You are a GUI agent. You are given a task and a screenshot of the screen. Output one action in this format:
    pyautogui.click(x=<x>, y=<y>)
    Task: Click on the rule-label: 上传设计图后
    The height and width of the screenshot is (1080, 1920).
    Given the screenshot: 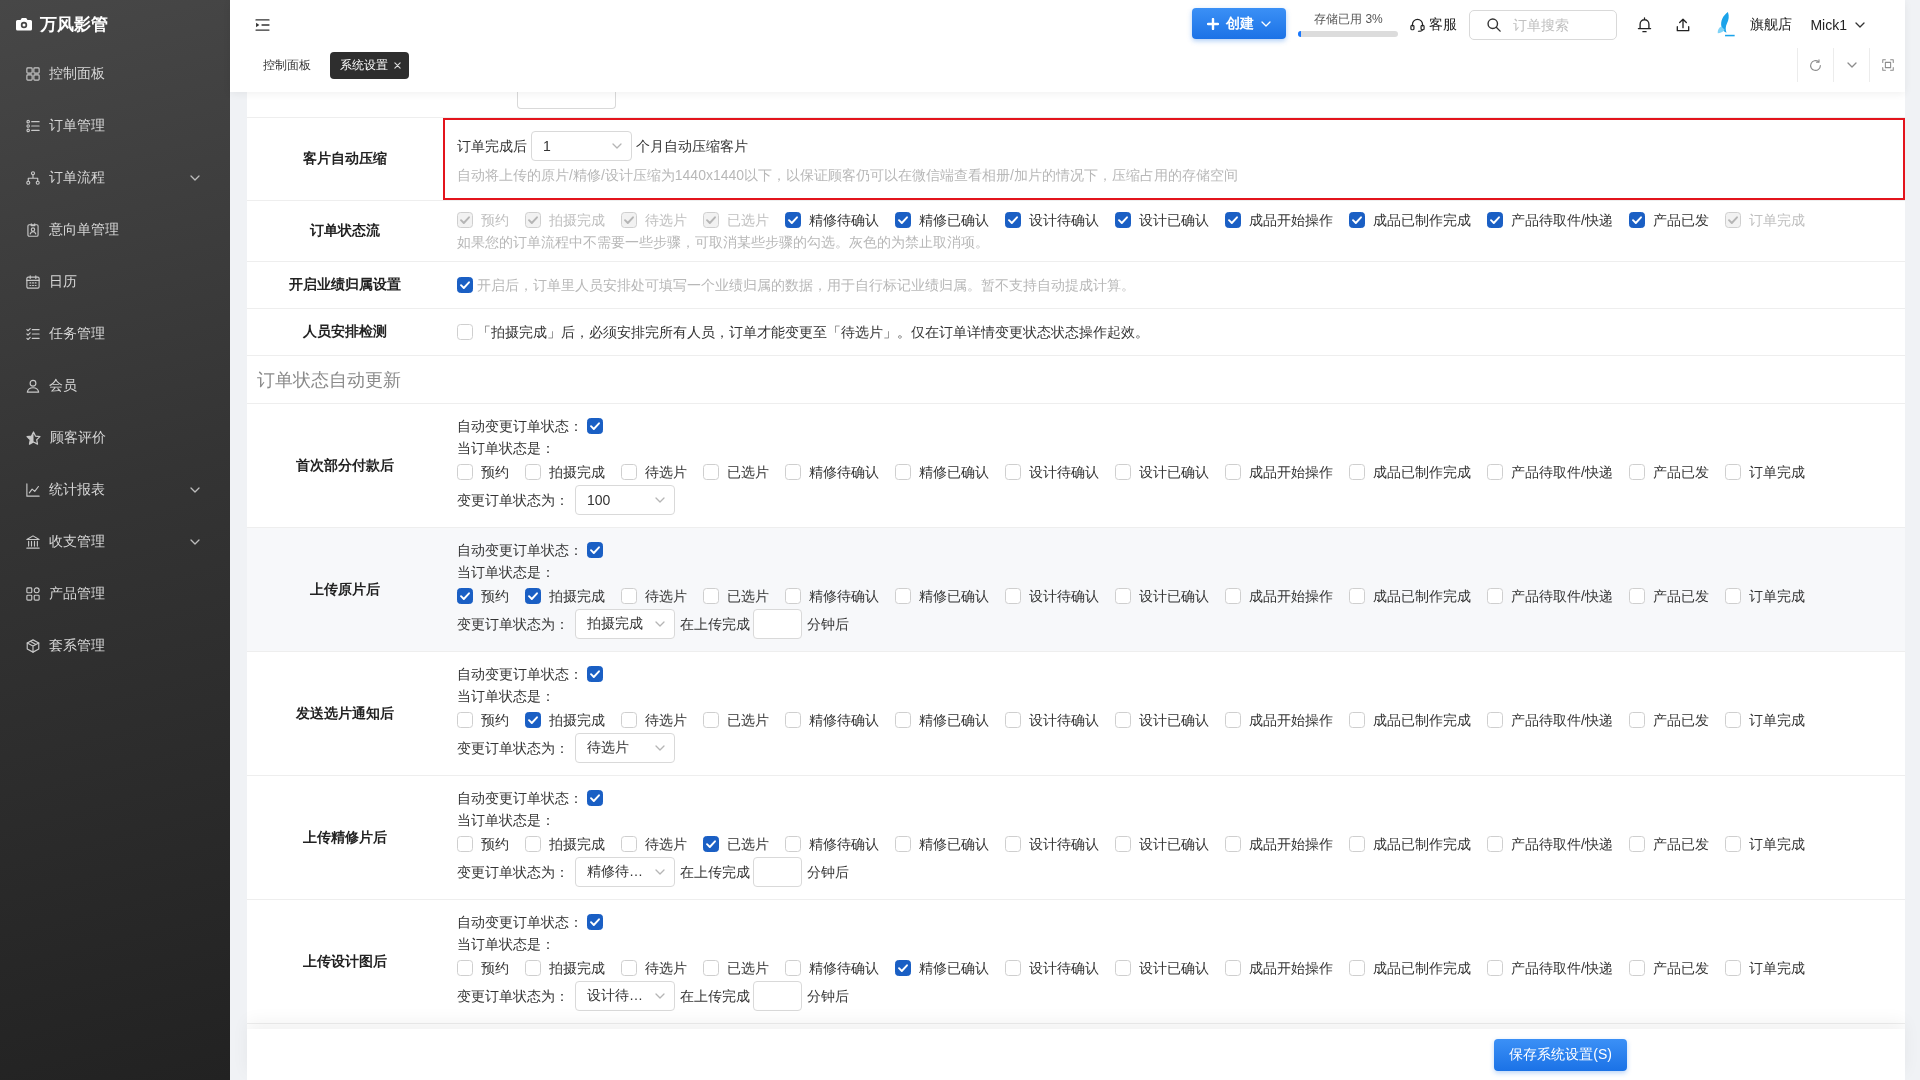 What is the action you would take?
    pyautogui.click(x=345, y=961)
    